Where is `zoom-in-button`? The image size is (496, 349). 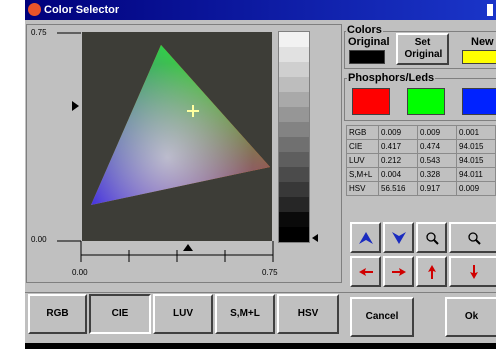 zoom-in-button is located at coordinates (431, 237).